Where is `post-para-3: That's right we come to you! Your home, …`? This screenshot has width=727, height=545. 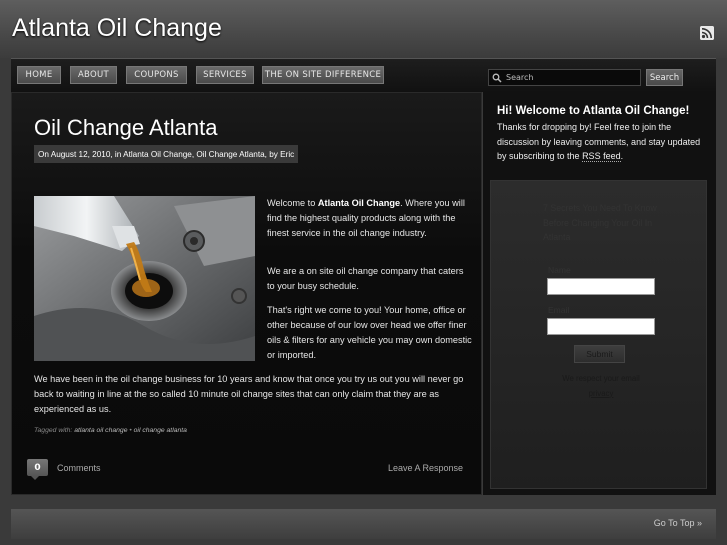 post-para-3: That's right we come to you! Your home, … is located at coordinates (369, 332).